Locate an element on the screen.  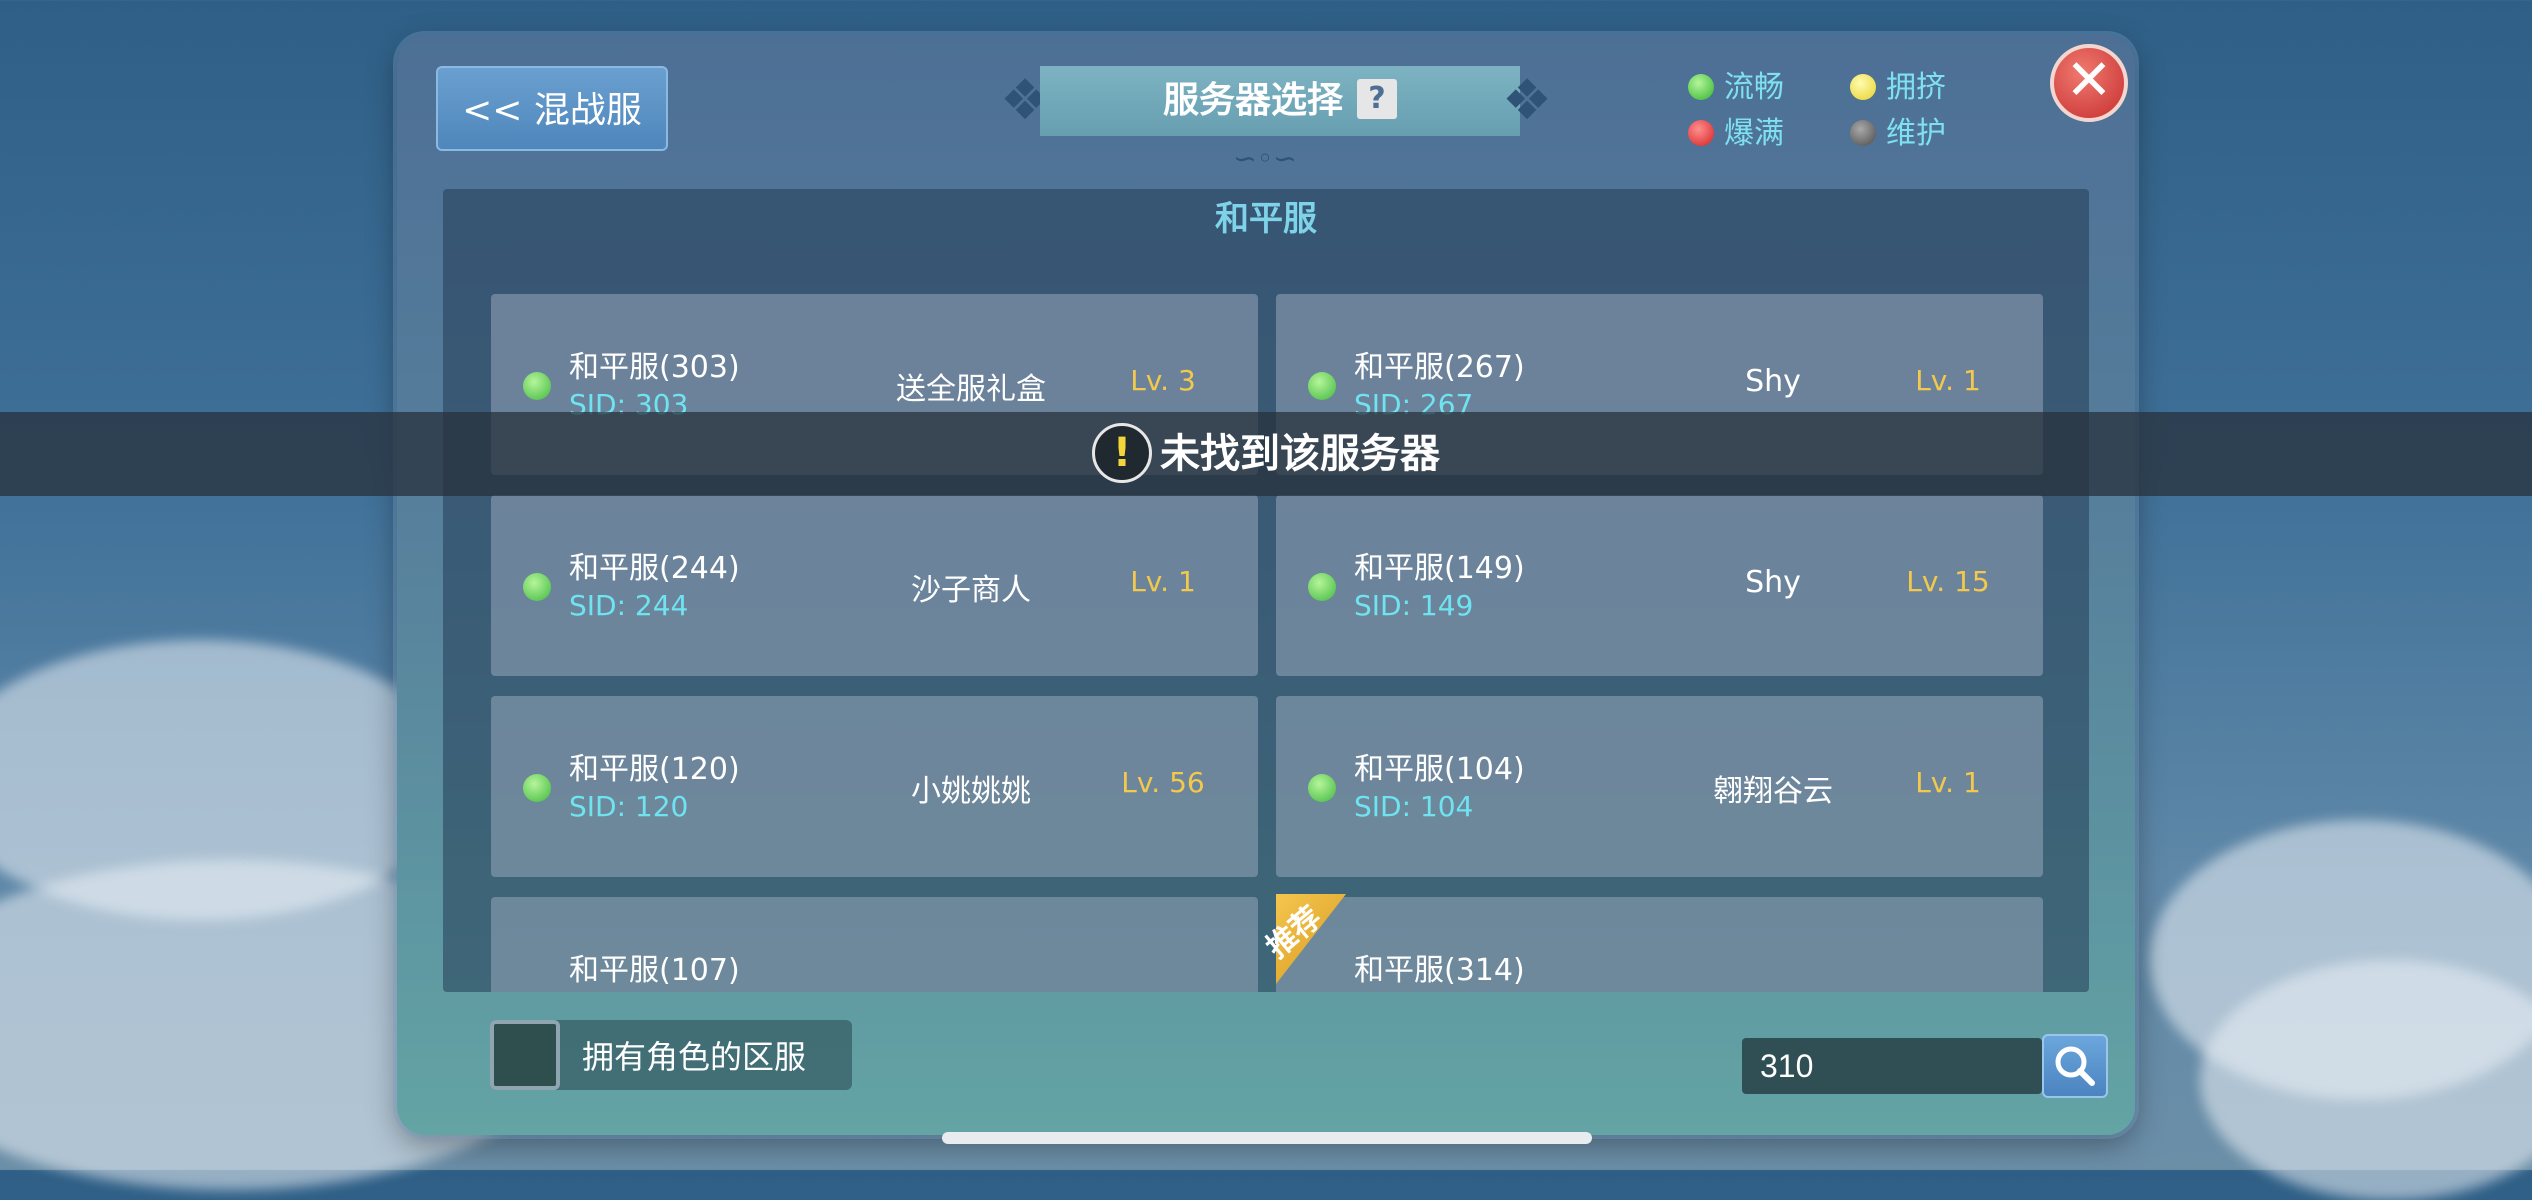
role-level: Lv. 3 is located at coordinates (1163, 380).